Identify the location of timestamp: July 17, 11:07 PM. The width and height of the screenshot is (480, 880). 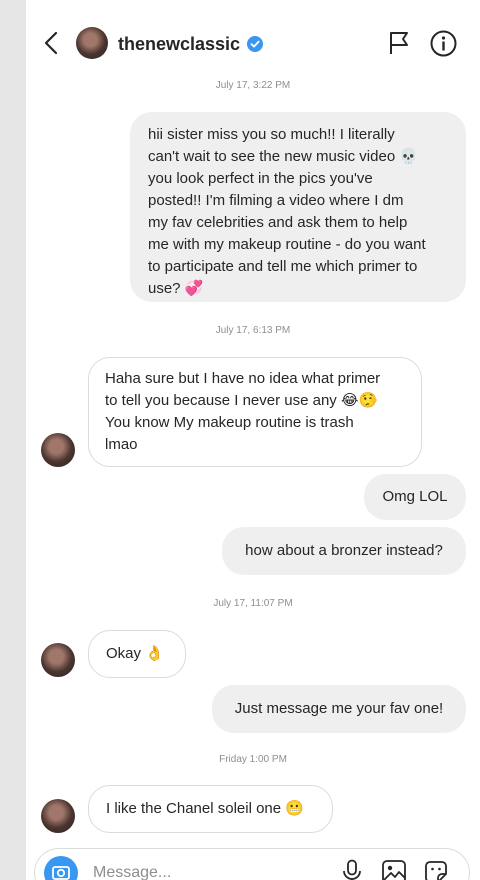
(253, 603).